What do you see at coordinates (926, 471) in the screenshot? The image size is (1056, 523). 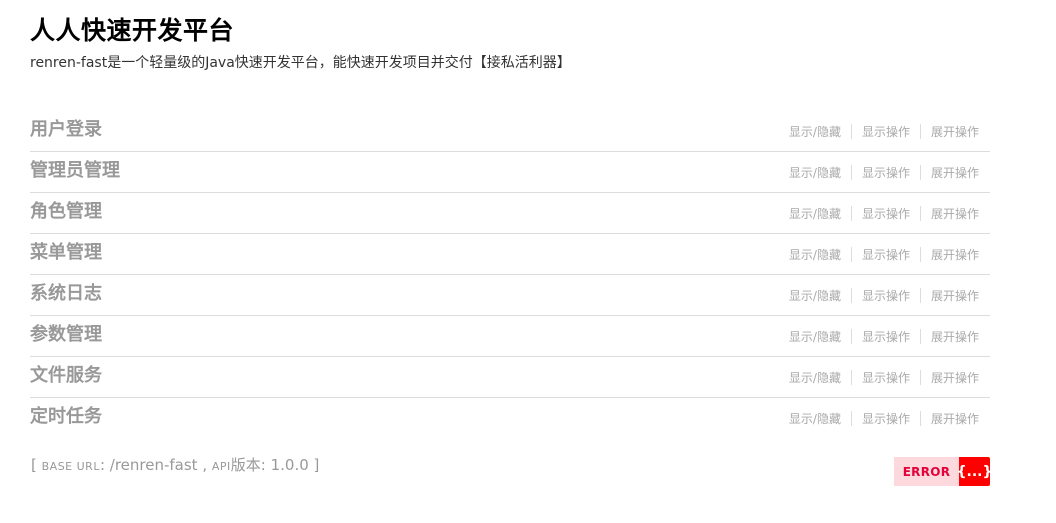 I see `validator-error-label: ERROR` at bounding box center [926, 471].